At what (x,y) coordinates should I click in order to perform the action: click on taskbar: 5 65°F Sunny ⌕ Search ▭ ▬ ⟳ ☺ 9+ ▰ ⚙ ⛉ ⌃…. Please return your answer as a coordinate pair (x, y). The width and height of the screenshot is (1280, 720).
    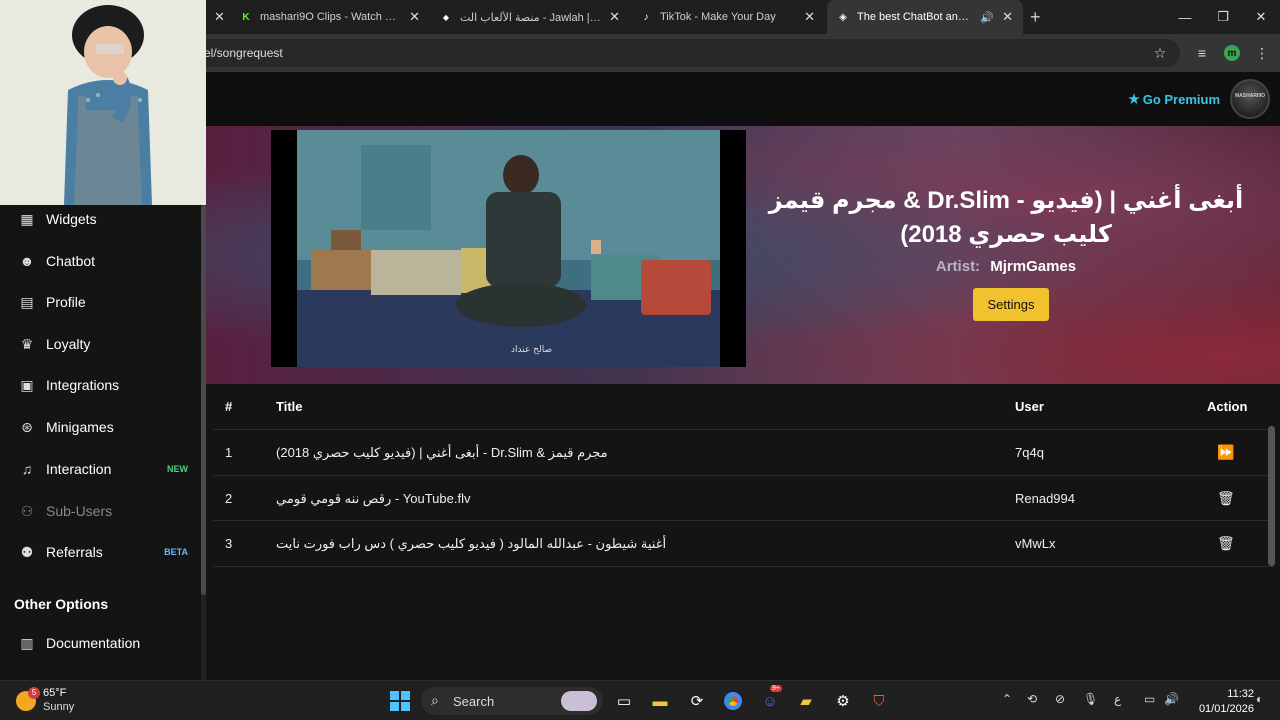
    Looking at the image, I should click on (640, 700).